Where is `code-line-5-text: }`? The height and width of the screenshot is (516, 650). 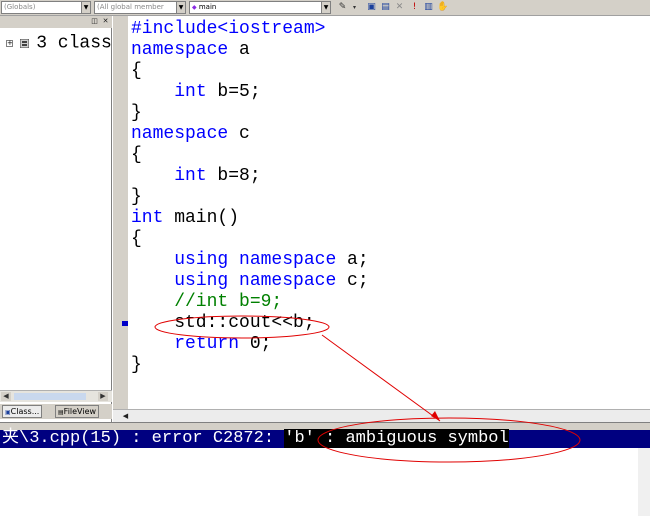
code-line-5-text: } is located at coordinates (136, 113).